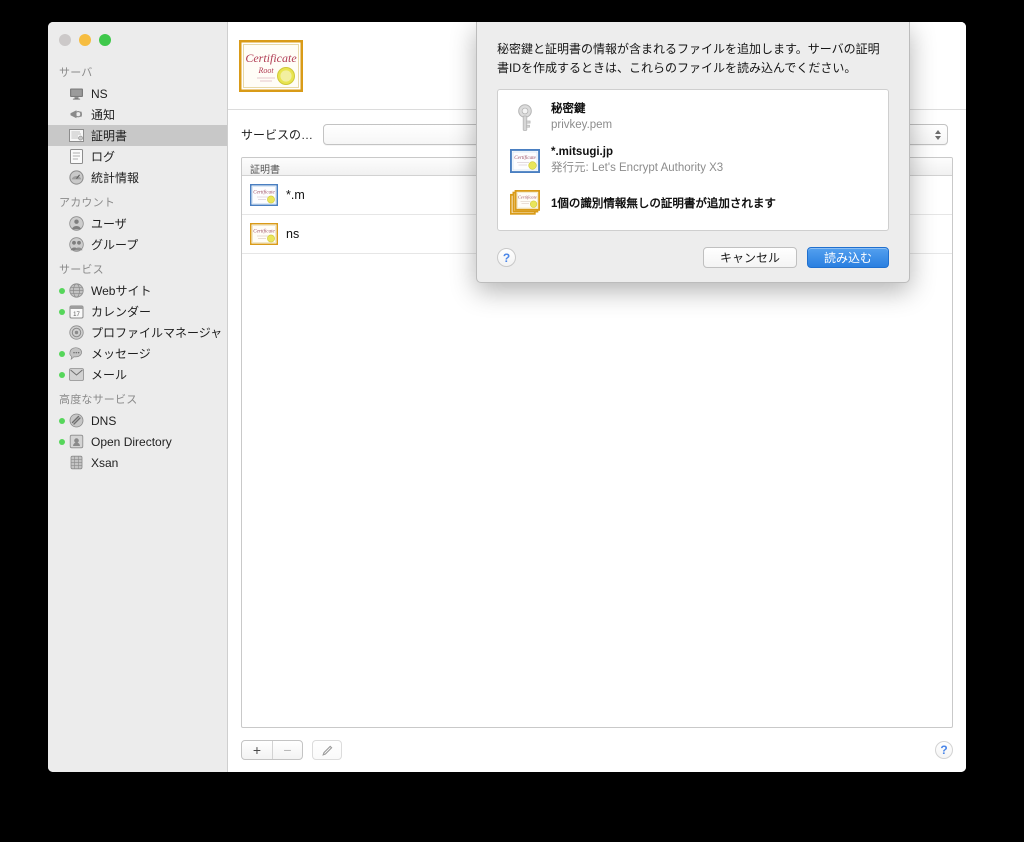  What do you see at coordinates (265, 70) in the screenshot?
I see `svg-text: Root` at bounding box center [265, 70].